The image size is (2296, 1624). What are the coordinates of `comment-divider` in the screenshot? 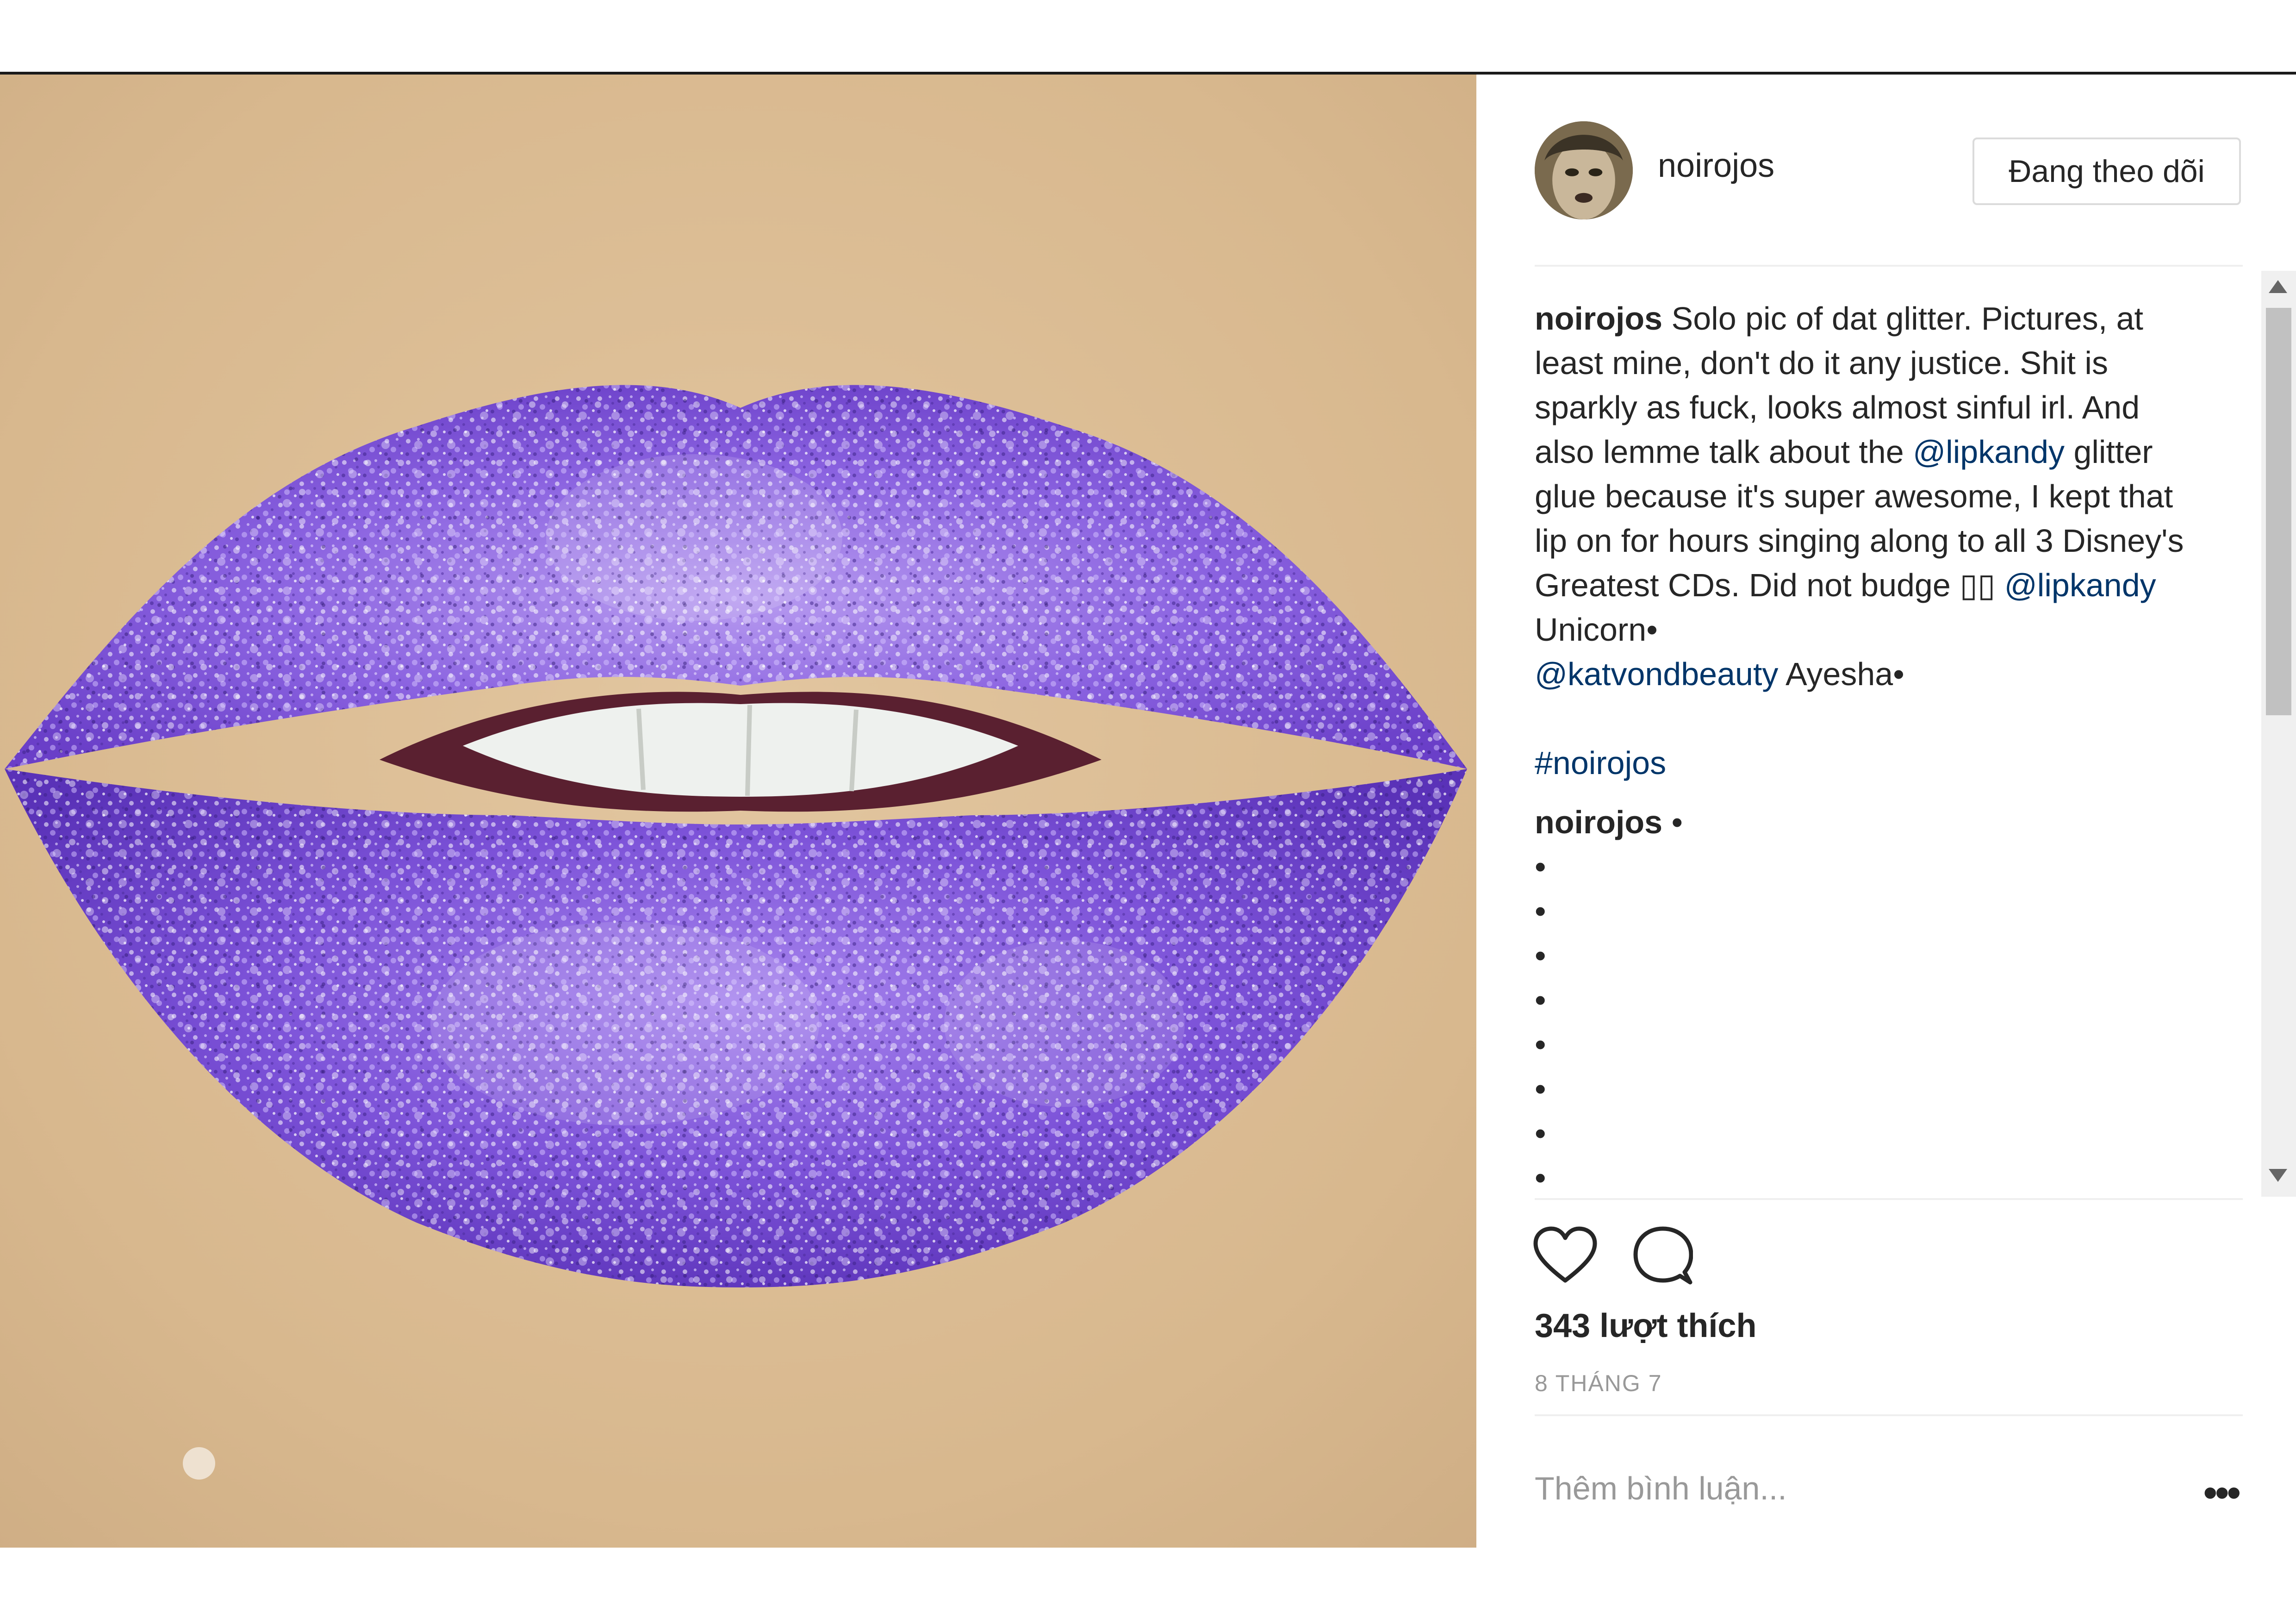 It's located at (1889, 1415).